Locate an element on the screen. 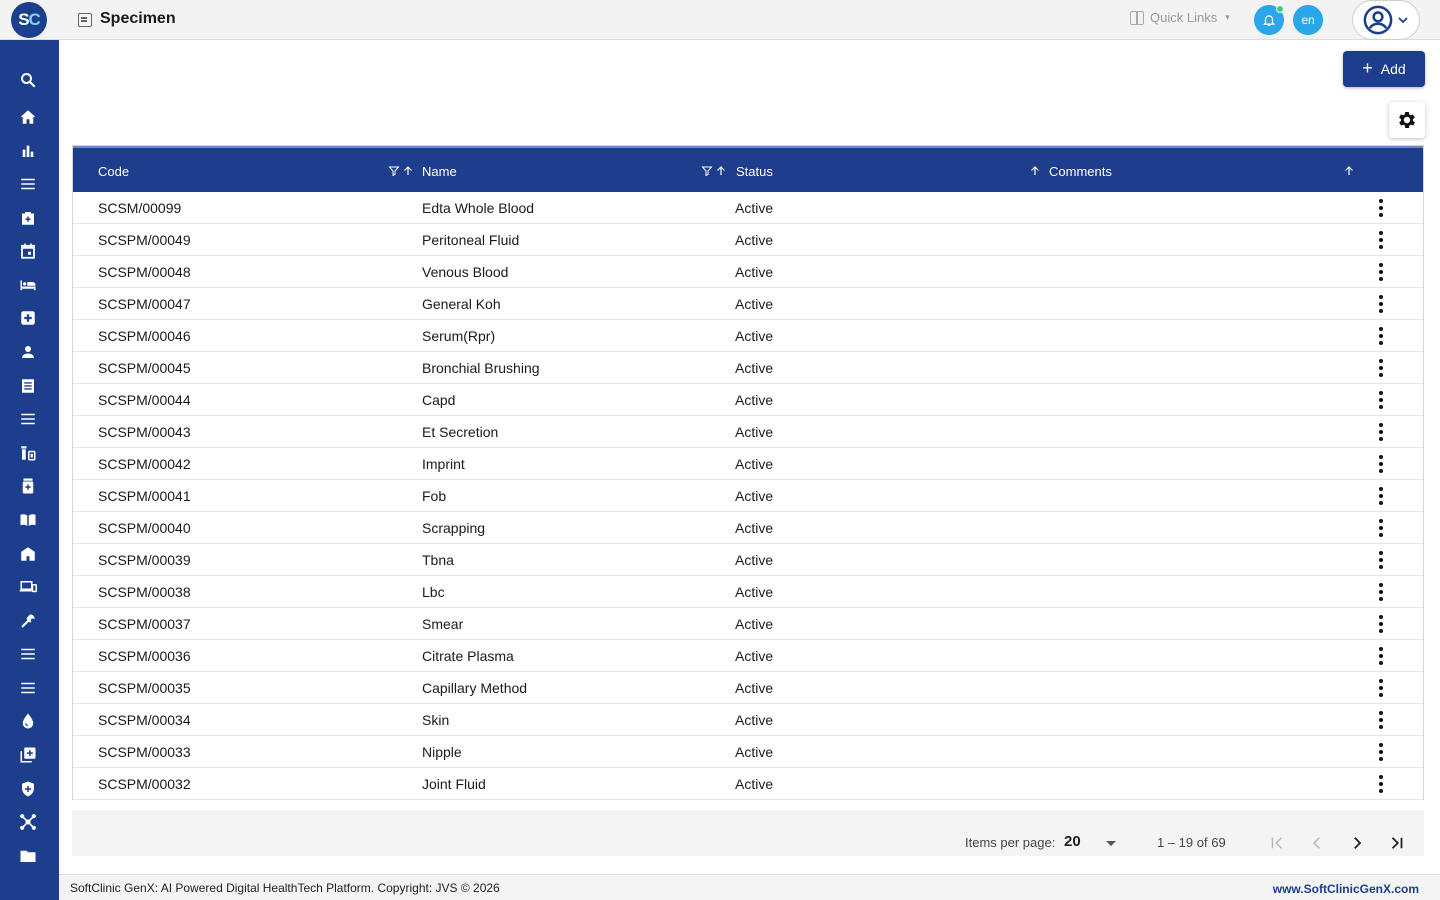 The image size is (1440, 900). table-row: SCSPM/00046 Serum(Rpr) Active is located at coordinates (748, 336).